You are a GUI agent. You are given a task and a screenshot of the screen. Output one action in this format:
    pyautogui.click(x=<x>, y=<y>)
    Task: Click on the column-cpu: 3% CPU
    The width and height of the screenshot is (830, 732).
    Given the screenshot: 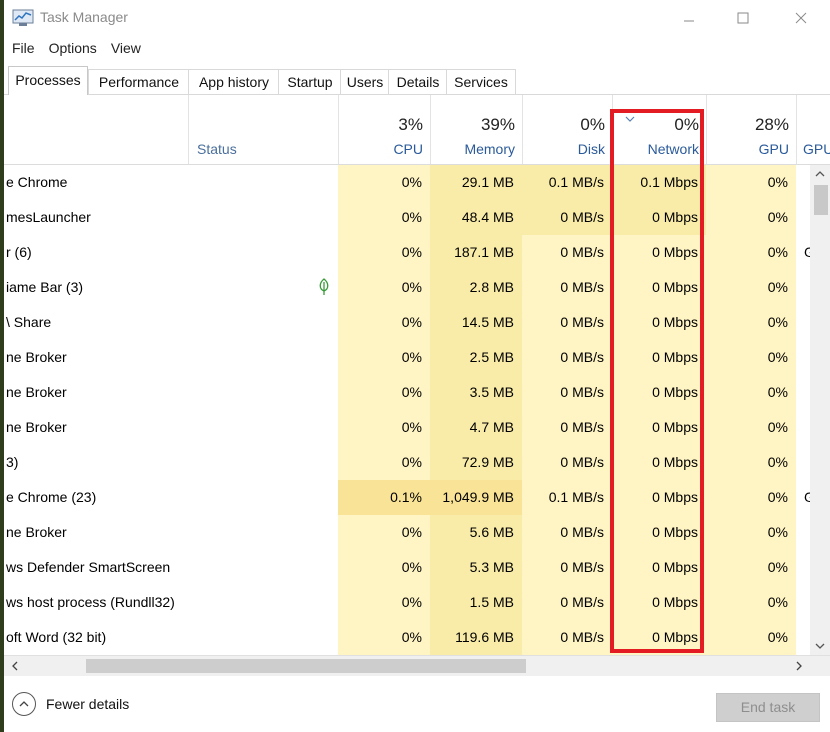 What is the action you would take?
    pyautogui.click(x=384, y=129)
    